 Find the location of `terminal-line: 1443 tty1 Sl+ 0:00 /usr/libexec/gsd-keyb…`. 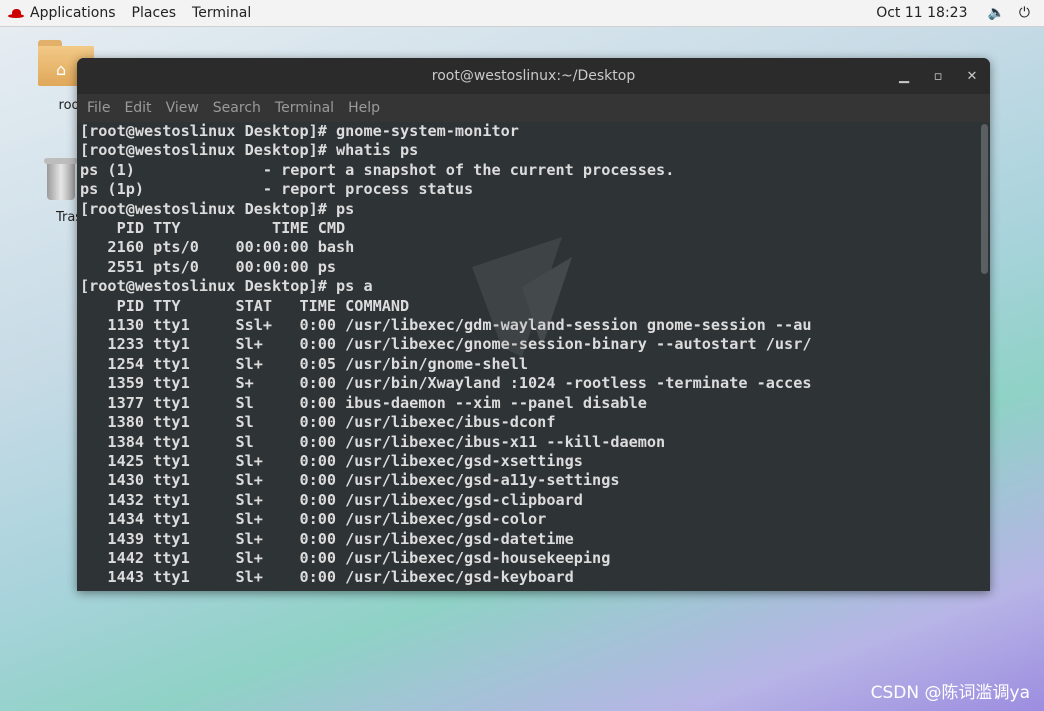

terminal-line: 1443 tty1 Sl+ 0:00 /usr/libexec/gsd-keyb… is located at coordinates (340, 577).